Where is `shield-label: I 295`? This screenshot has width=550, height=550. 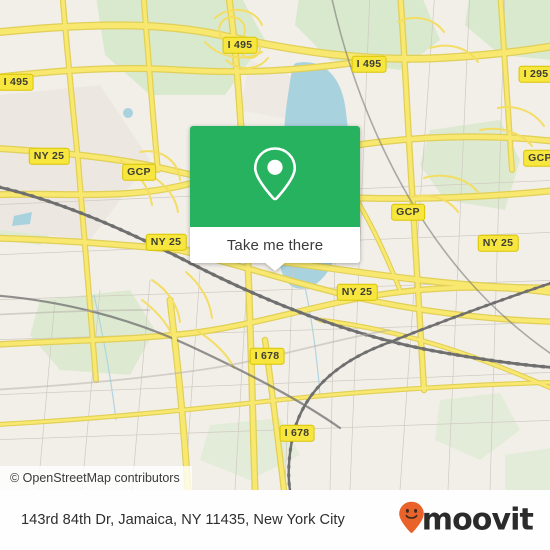 shield-label: I 295 is located at coordinates (534, 74).